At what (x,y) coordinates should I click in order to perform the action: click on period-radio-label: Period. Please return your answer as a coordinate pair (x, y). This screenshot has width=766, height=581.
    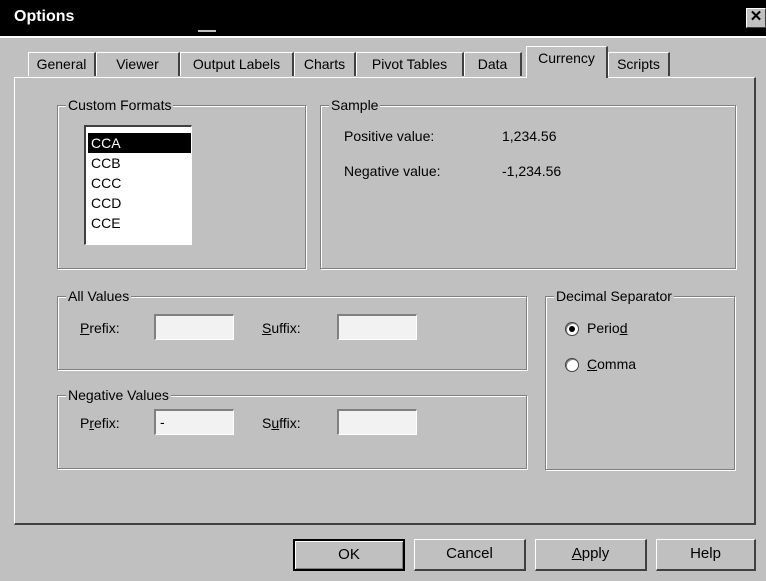
    Looking at the image, I should click on (607, 328).